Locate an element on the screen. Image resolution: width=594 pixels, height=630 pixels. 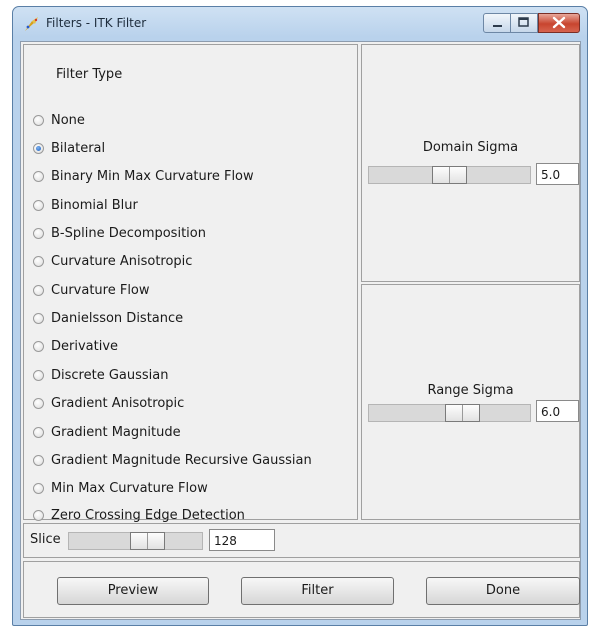
radio-label: Gradient Anisotropic is located at coordinates (118, 403).